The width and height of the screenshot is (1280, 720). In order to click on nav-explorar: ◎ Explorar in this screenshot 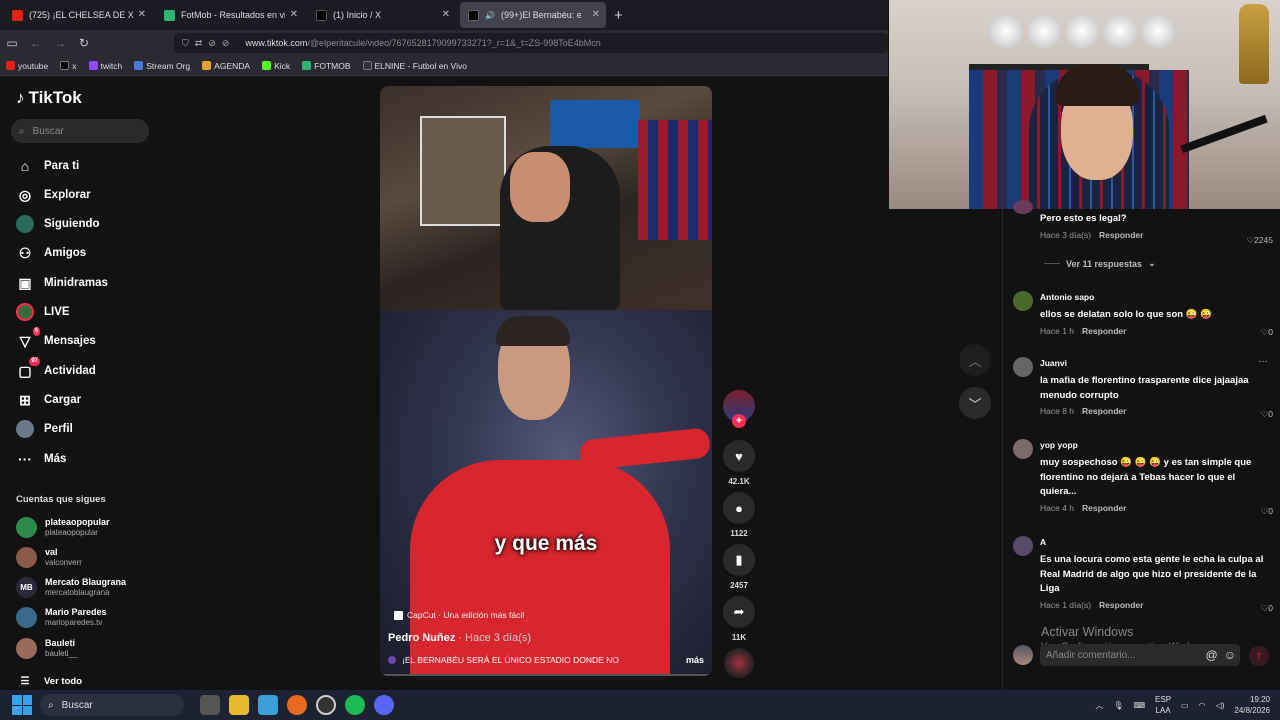, I will do `click(53, 195)`.